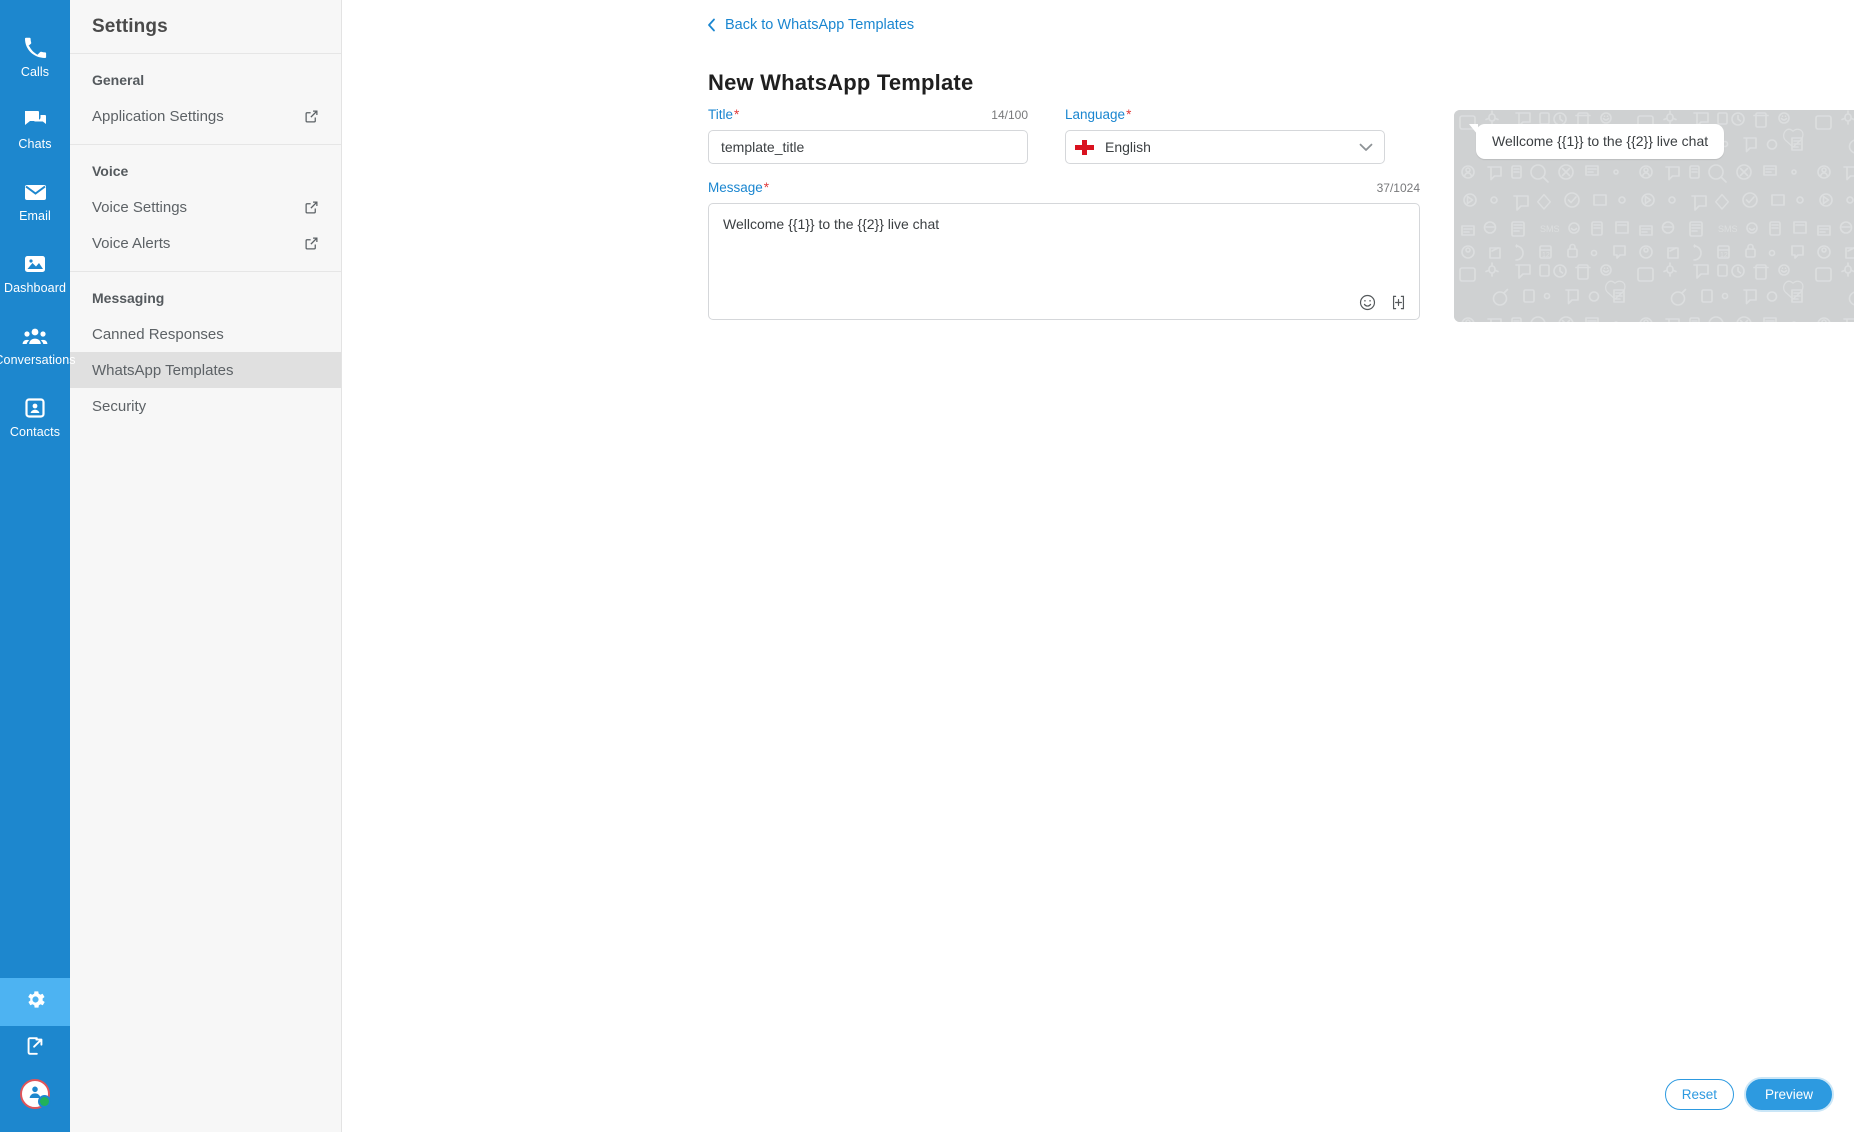 This screenshot has width=1854, height=1132. Describe the element at coordinates (820, 25) in the screenshot. I see `back-link-label: Back to WhatsApp Templates` at that location.